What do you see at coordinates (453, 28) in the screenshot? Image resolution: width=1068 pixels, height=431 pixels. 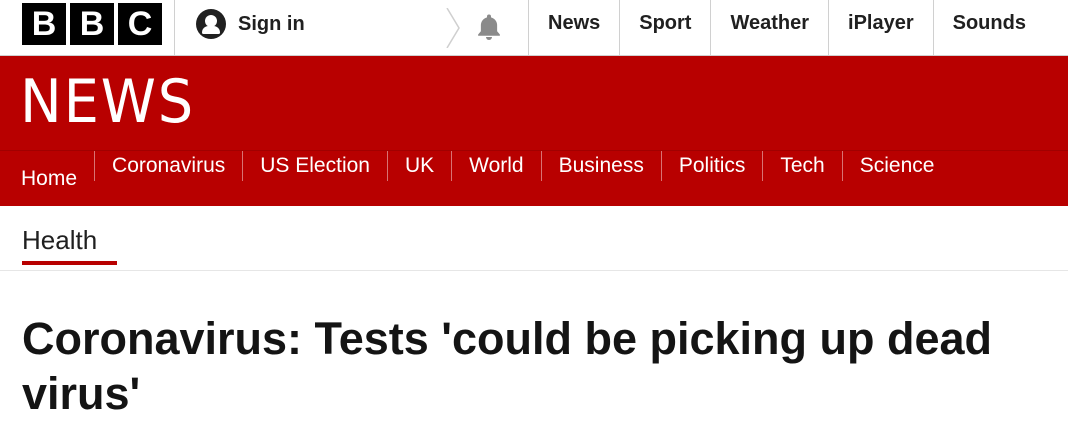 I see `chevron-right-icon` at bounding box center [453, 28].